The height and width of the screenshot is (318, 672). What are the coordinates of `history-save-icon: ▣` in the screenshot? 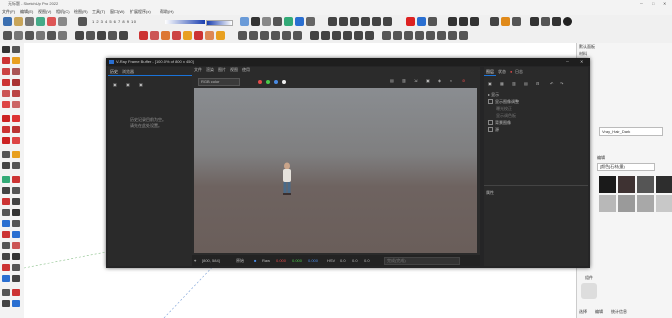 It's located at (128, 84).